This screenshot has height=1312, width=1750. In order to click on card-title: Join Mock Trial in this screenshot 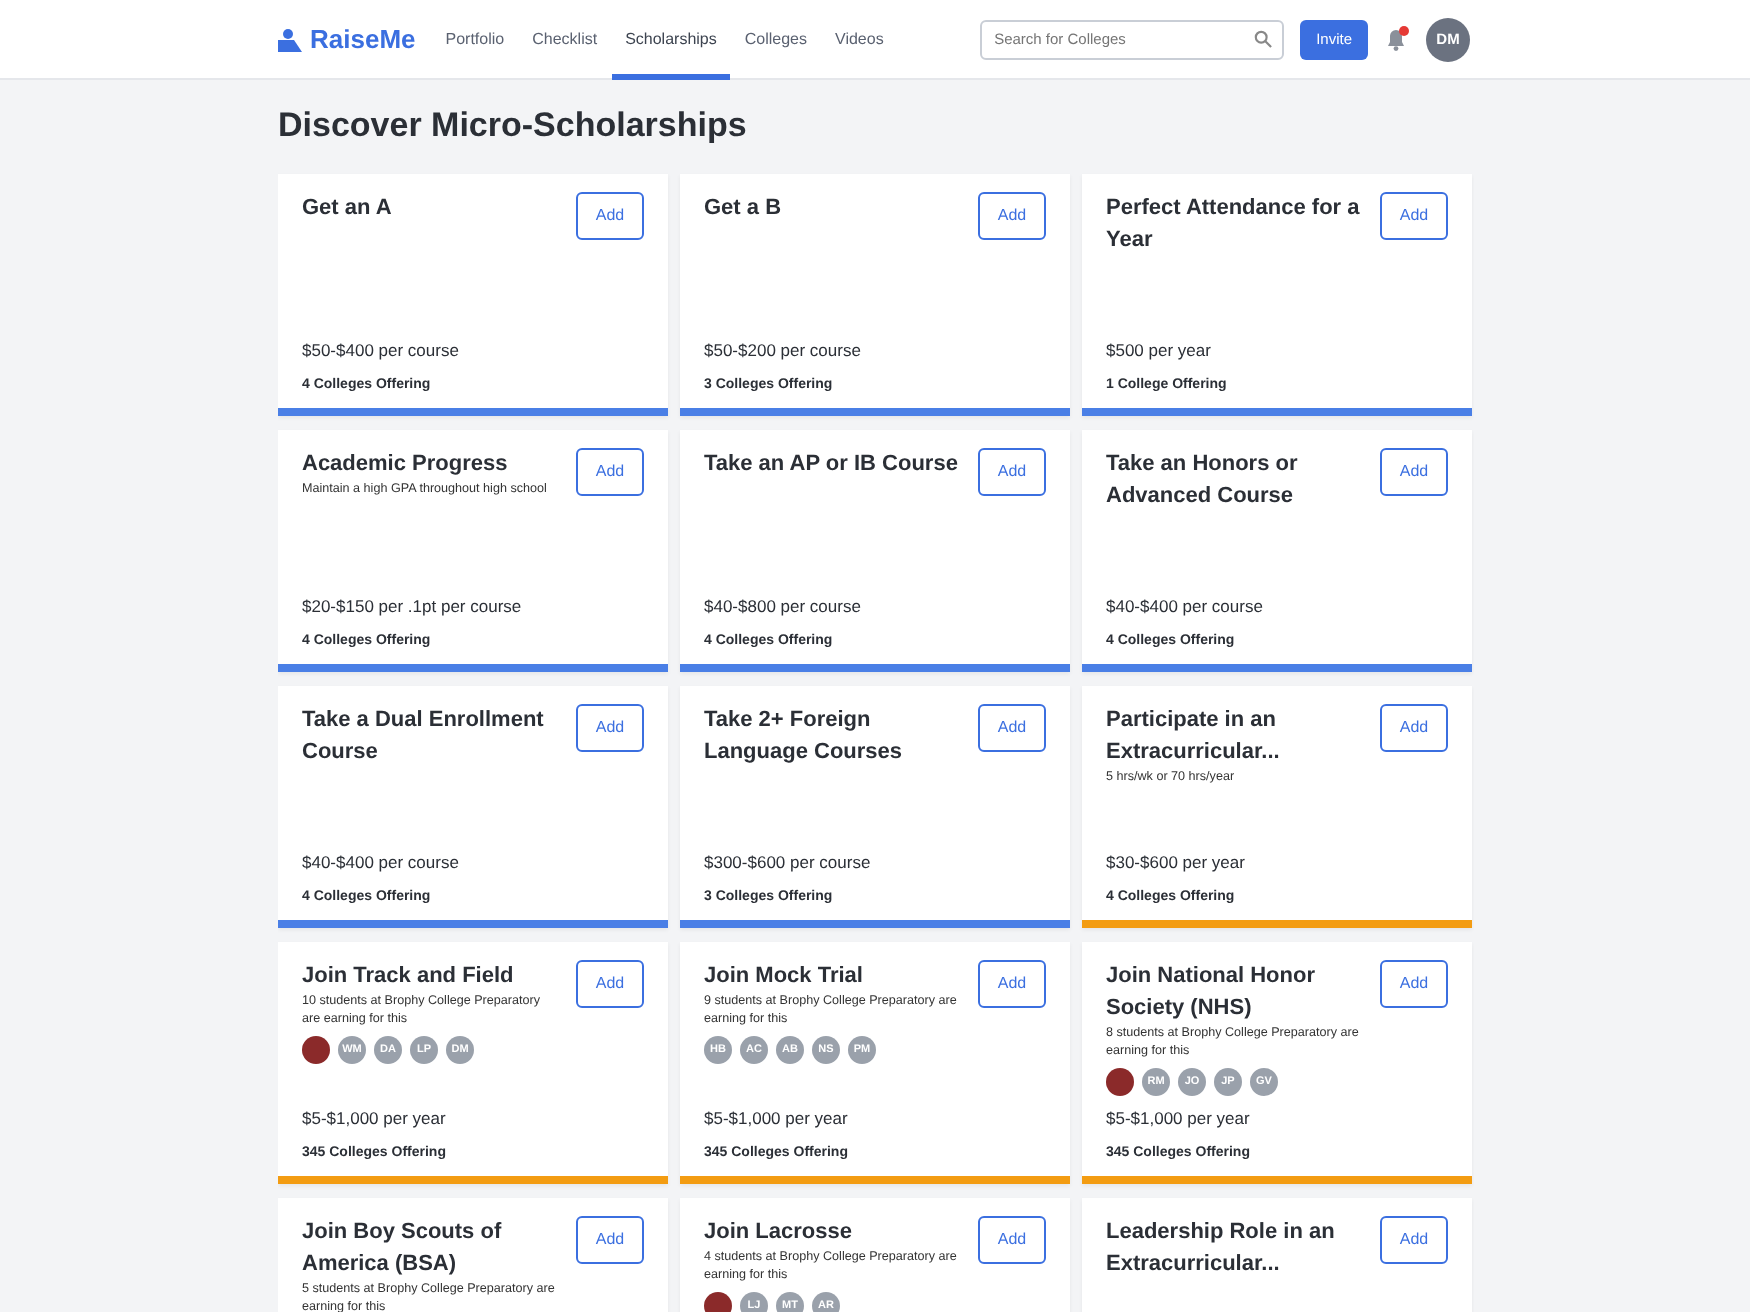, I will do `click(784, 977)`.